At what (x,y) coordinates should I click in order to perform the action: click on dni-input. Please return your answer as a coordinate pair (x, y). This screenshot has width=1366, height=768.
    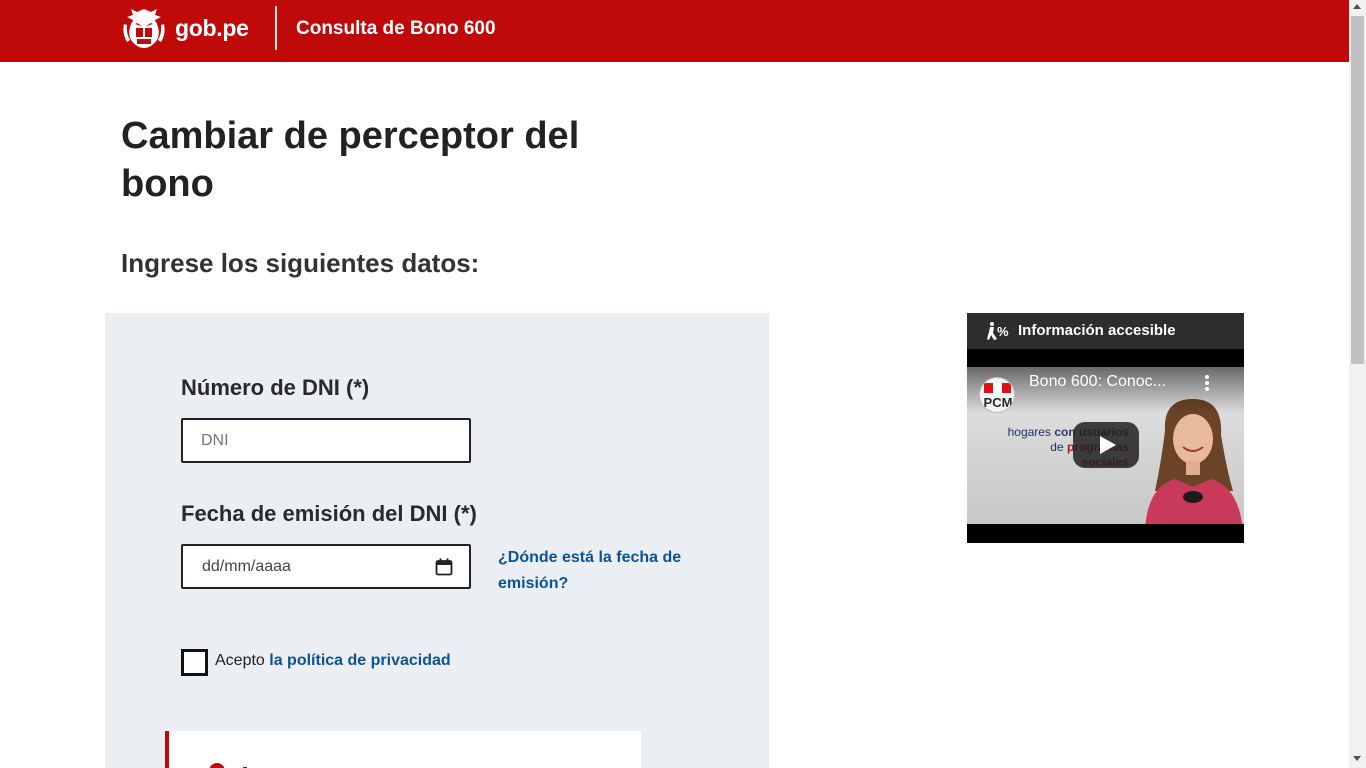
    Looking at the image, I should click on (326, 440).